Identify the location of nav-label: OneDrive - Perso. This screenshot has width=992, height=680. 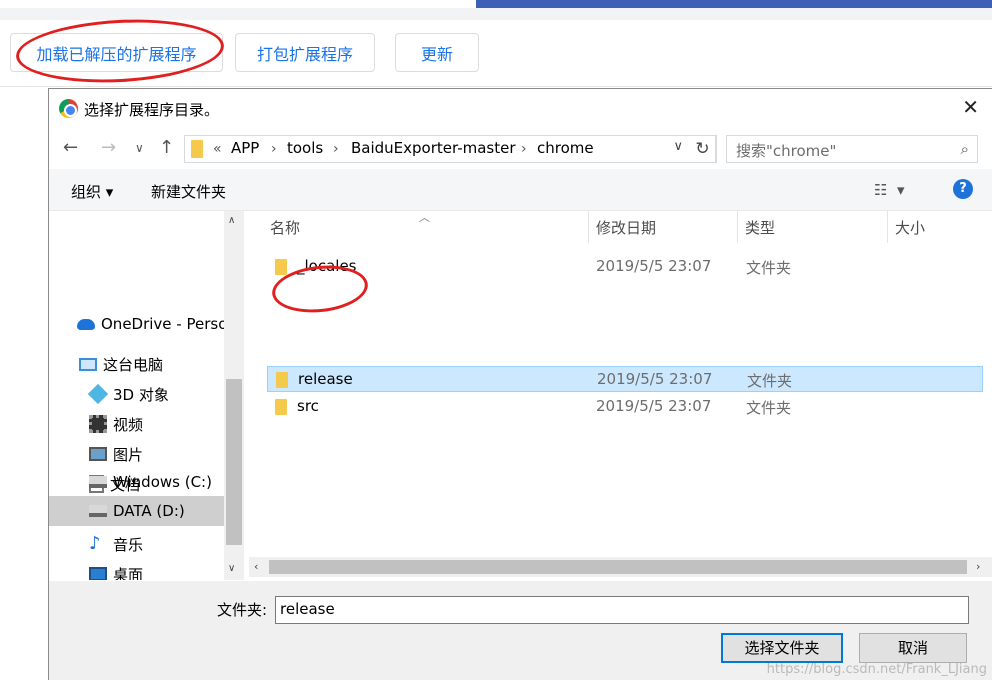
(164, 324).